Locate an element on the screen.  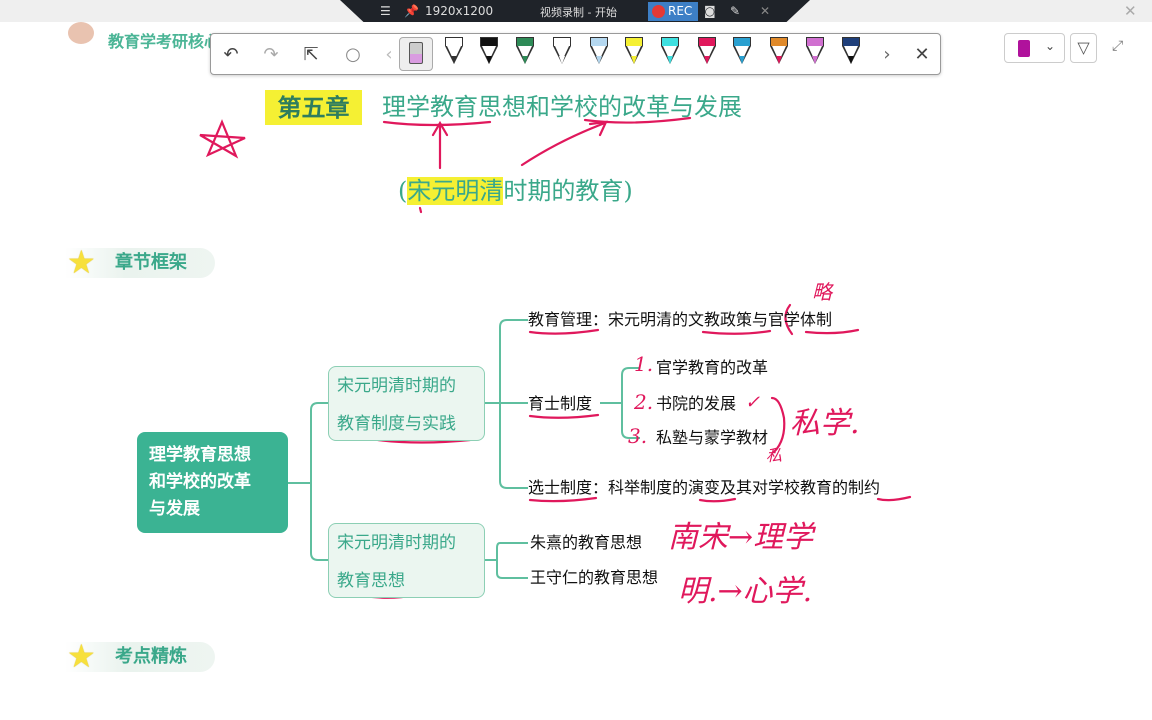
root-line: 和学校的改革 is located at coordinates (200, 482).